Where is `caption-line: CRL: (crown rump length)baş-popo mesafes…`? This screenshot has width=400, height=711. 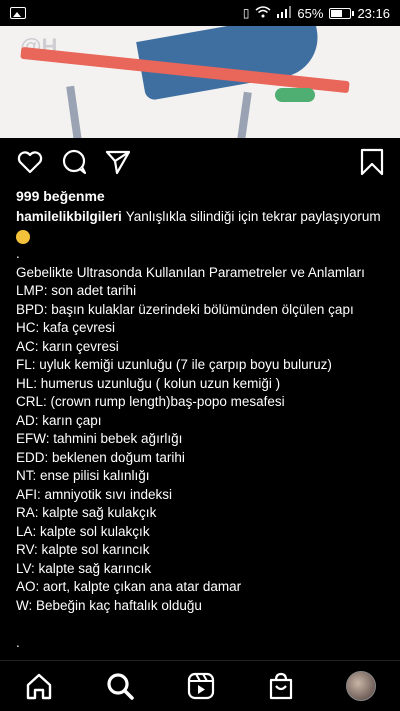 caption-line: CRL: (crown rump length)baş-popo mesafes… is located at coordinates (150, 401).